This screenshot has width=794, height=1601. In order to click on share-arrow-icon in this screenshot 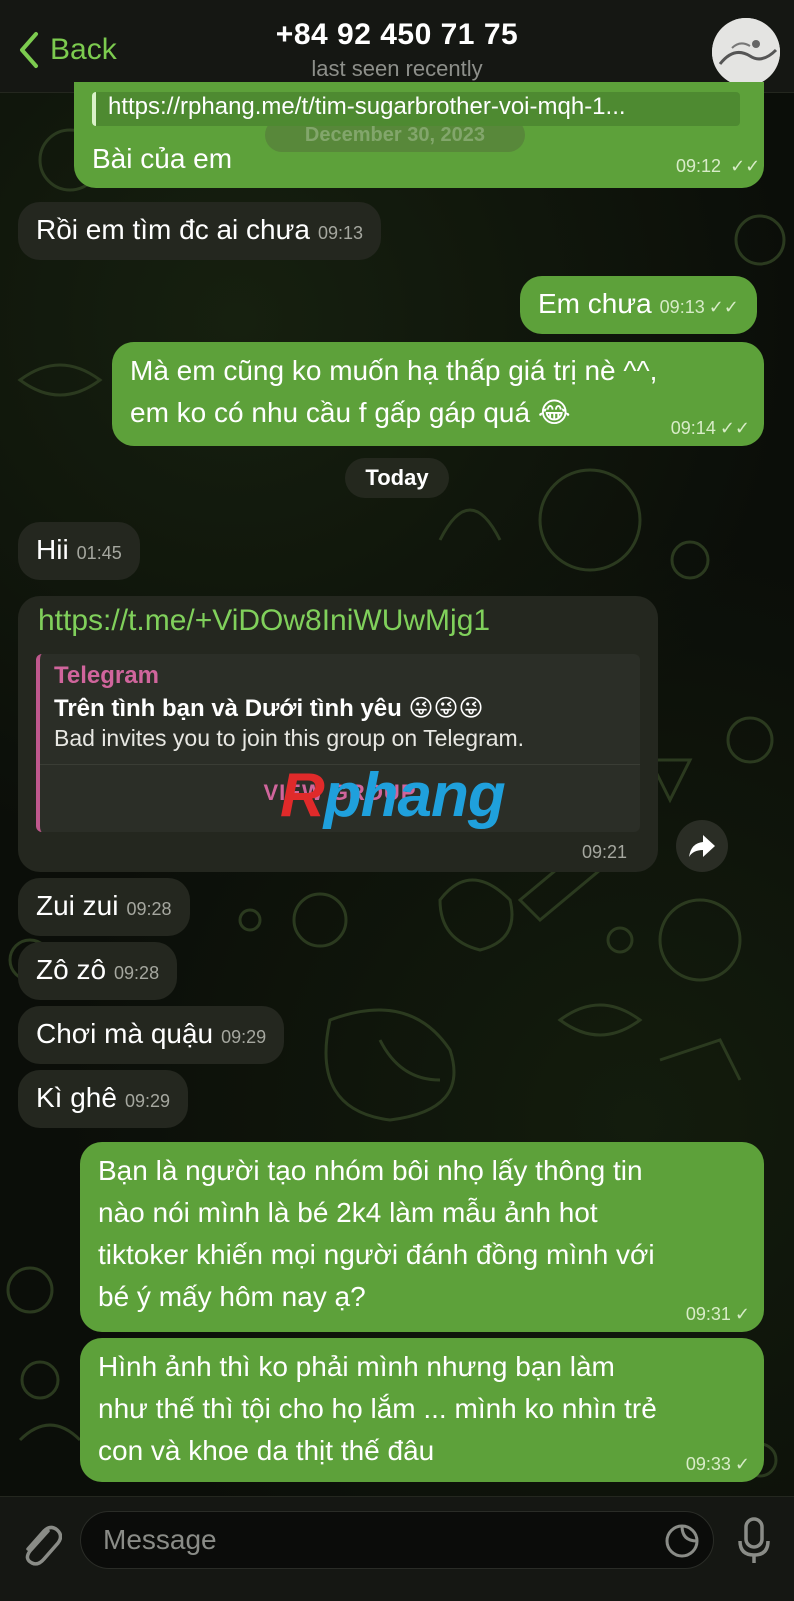, I will do `click(702, 846)`.